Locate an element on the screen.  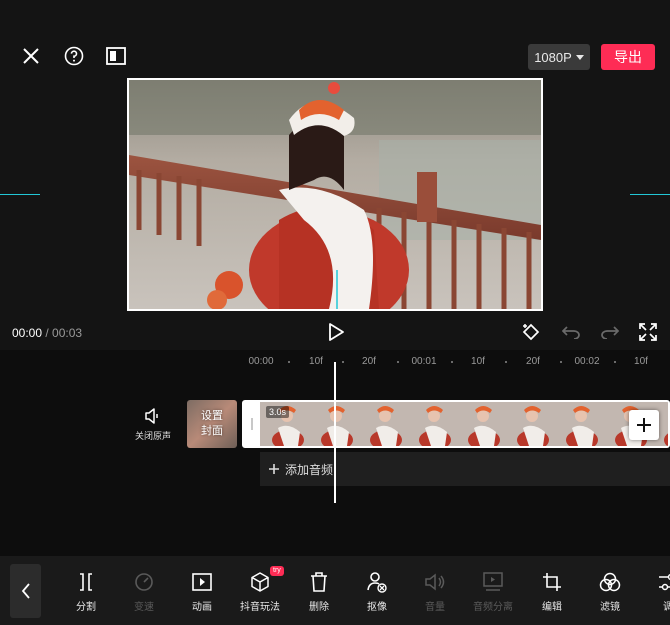
total-time: 00:03 is located at coordinates (67, 333).